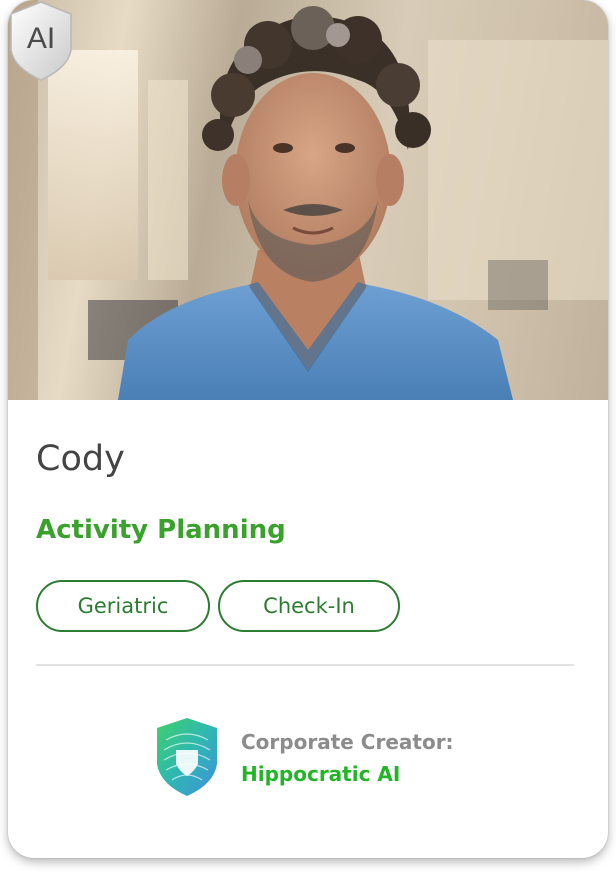  What do you see at coordinates (123, 606) in the screenshot?
I see `tag-geriatric: Geriatric` at bounding box center [123, 606].